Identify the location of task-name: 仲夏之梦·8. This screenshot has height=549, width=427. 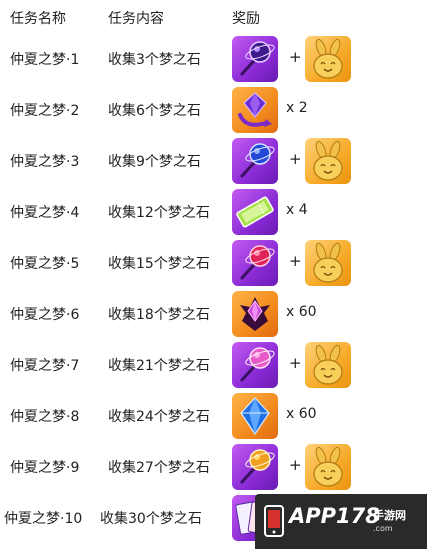
(45, 417).